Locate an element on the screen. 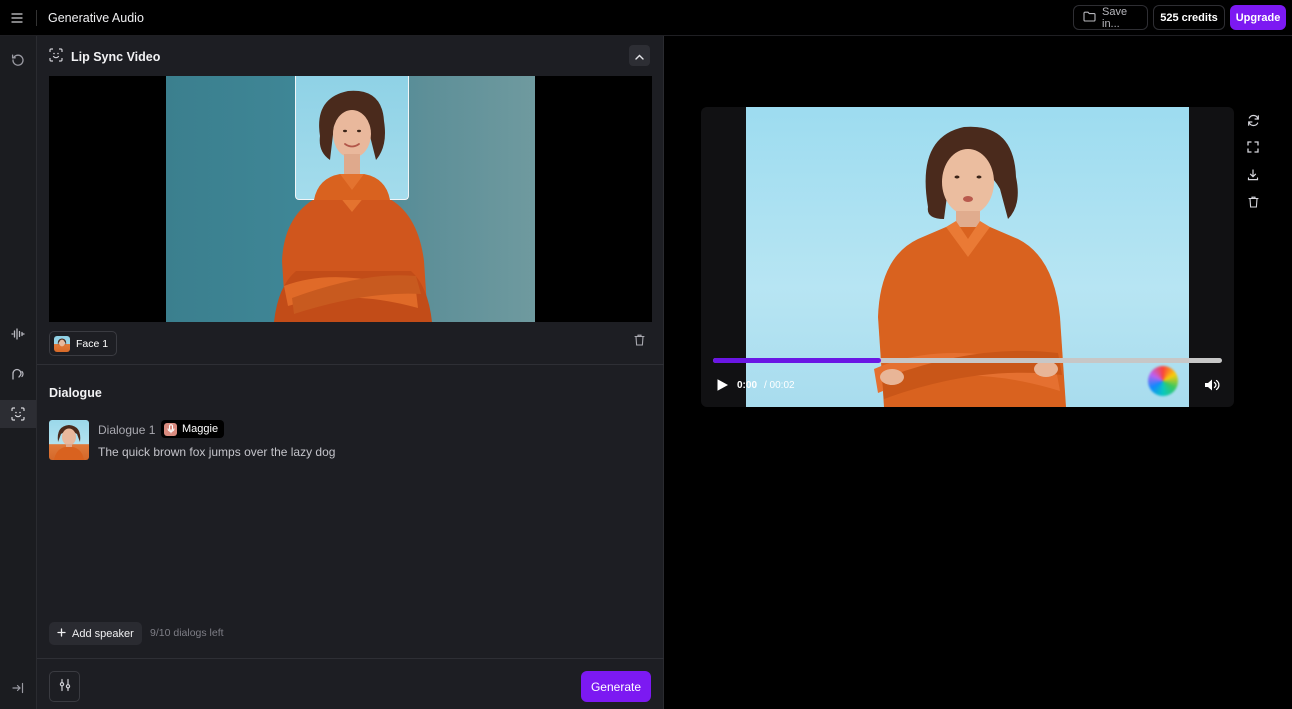 This screenshot has height=709, width=1292. collapse-section-button is located at coordinates (639, 55).